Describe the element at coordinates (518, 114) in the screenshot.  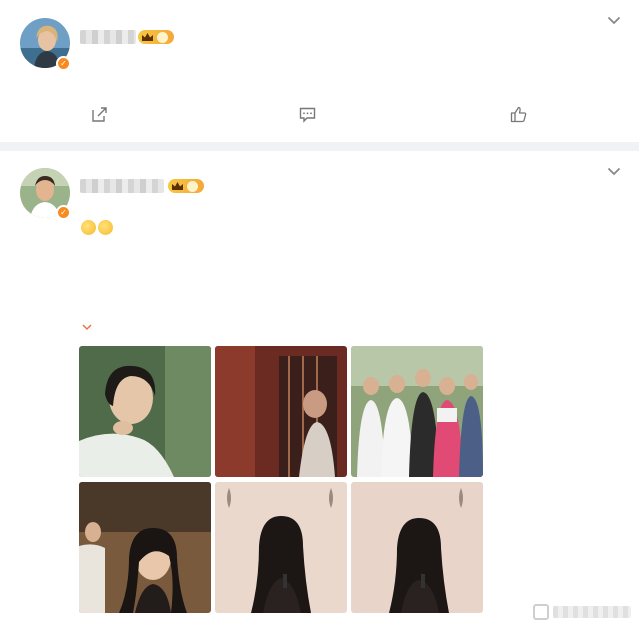
I see `like-icon` at that location.